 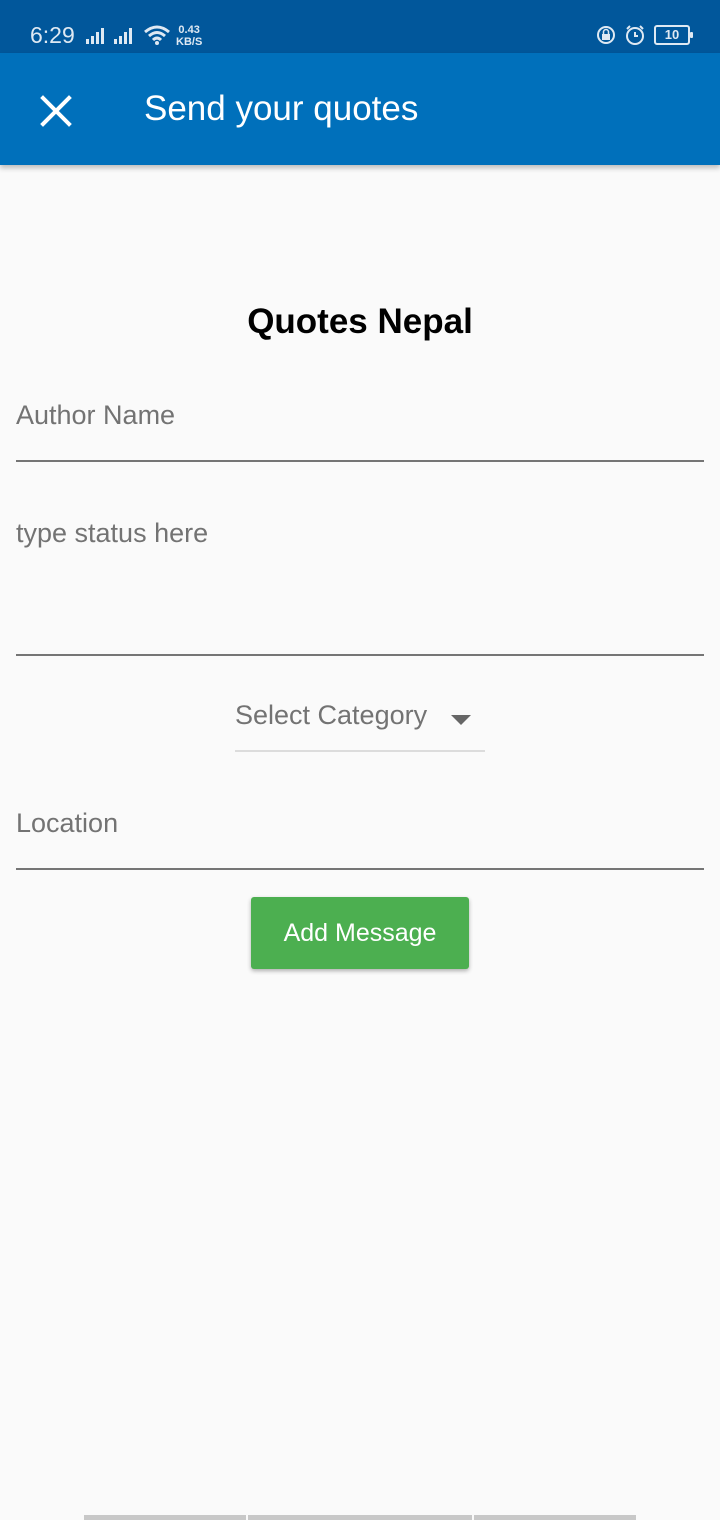 What do you see at coordinates (157, 35) in the screenshot?
I see `wifi-icon` at bounding box center [157, 35].